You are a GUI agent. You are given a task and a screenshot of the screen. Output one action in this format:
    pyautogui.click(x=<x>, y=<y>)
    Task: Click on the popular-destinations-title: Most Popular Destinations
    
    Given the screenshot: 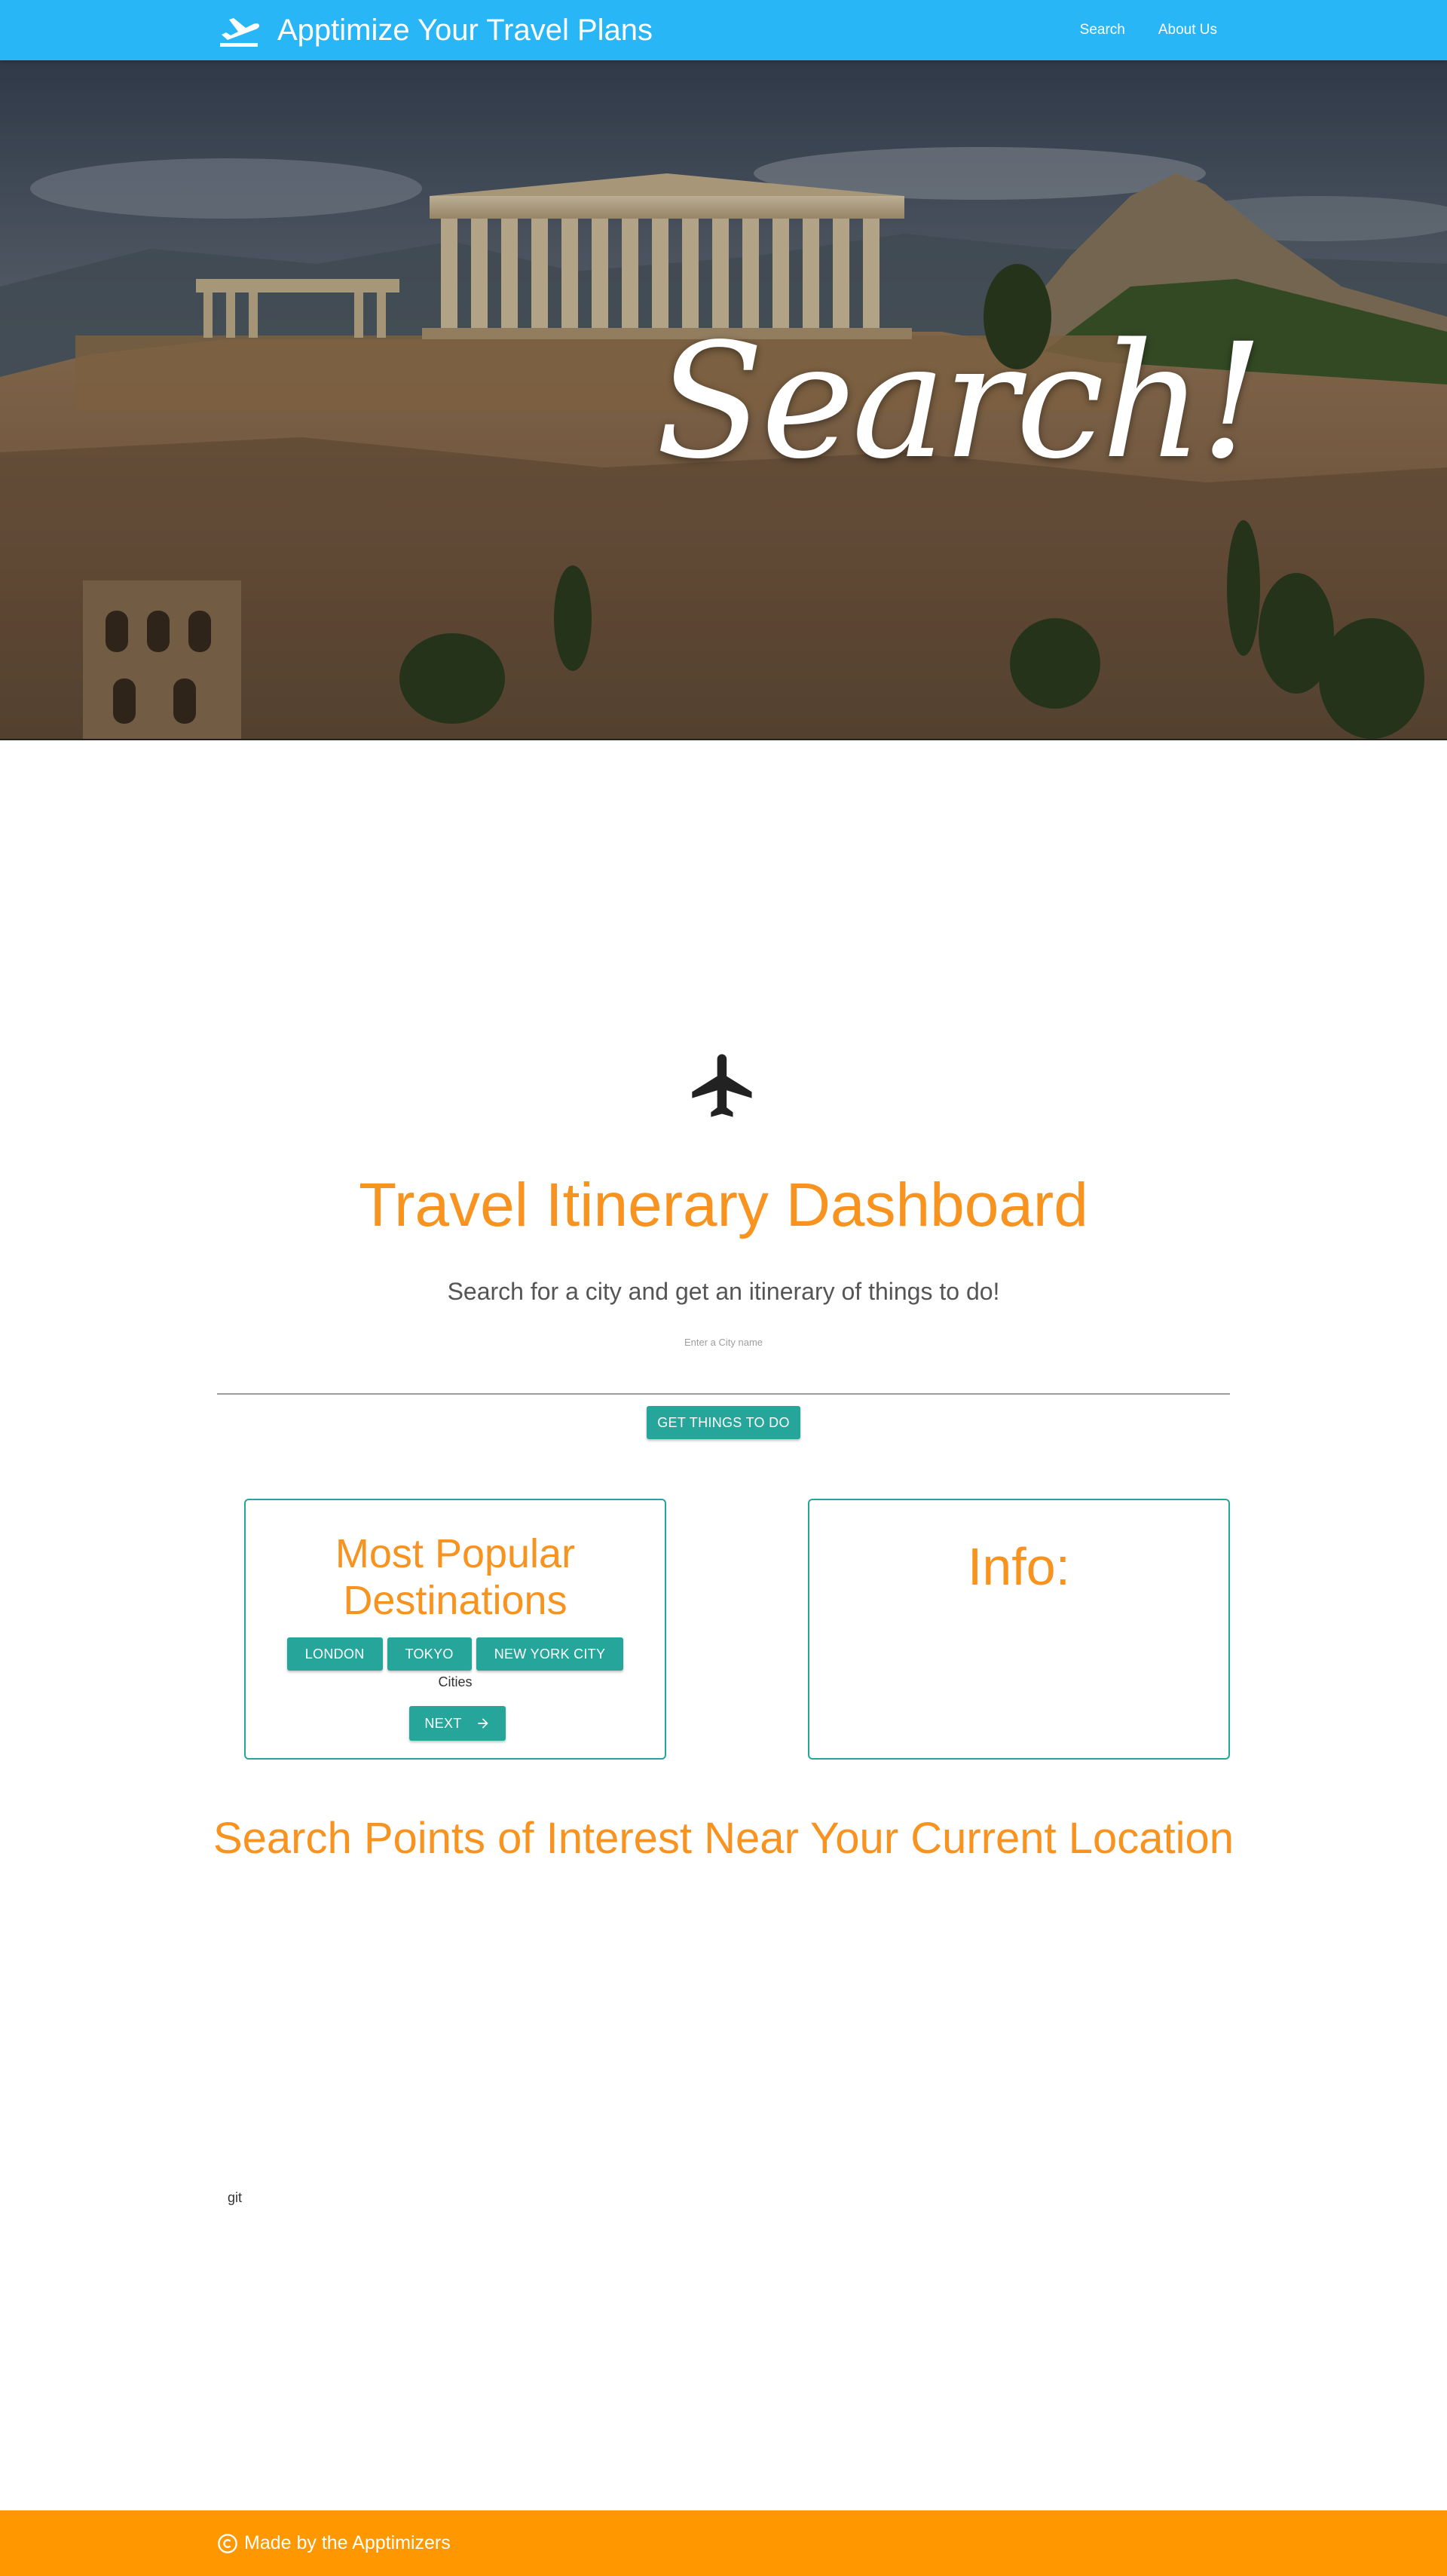 What is the action you would take?
    pyautogui.click(x=455, y=1577)
    